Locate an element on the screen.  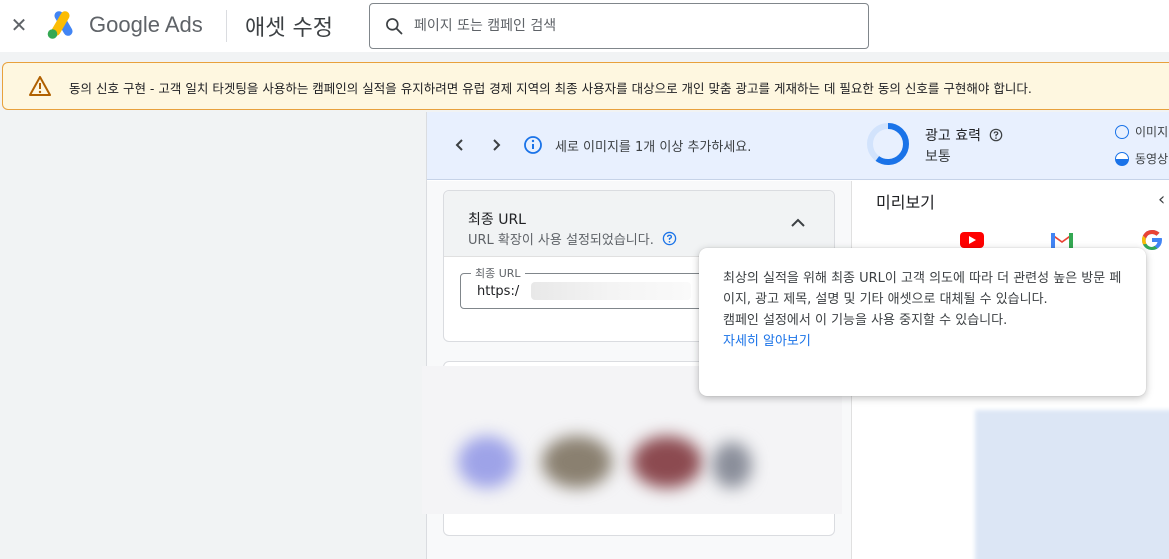
half-circle-icon is located at coordinates (1122, 158).